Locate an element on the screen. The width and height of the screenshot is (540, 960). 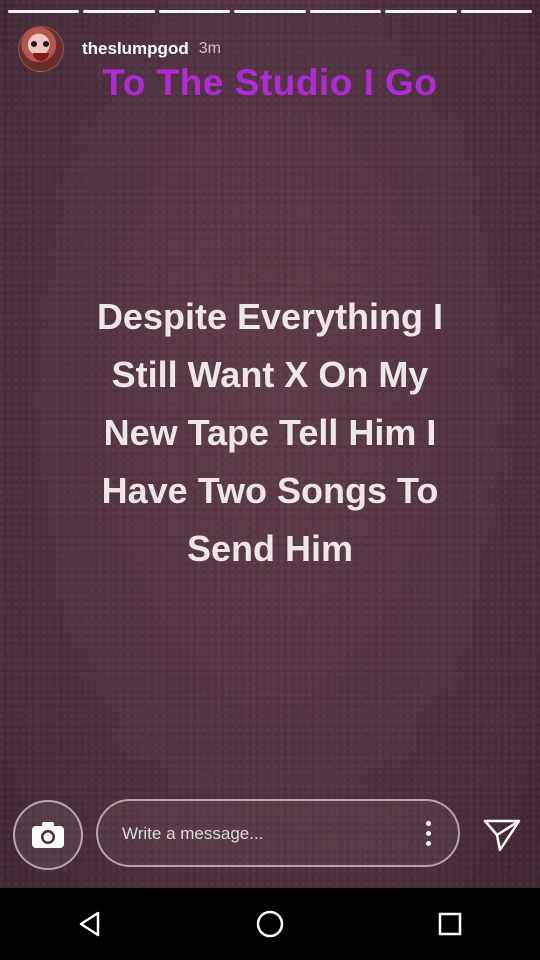
more-options-button is located at coordinates (428, 833).